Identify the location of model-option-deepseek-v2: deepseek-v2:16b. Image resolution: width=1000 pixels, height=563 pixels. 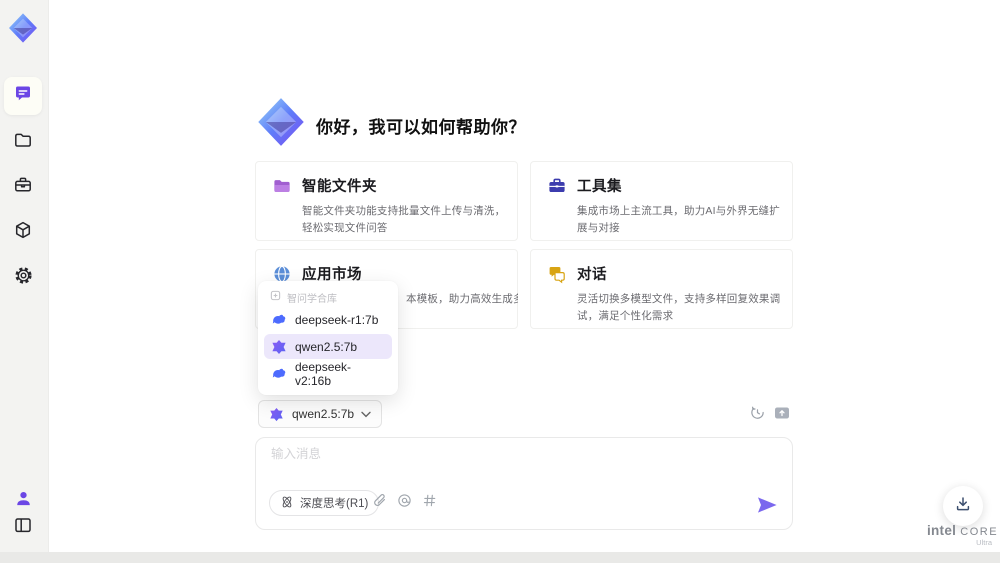
(328, 373).